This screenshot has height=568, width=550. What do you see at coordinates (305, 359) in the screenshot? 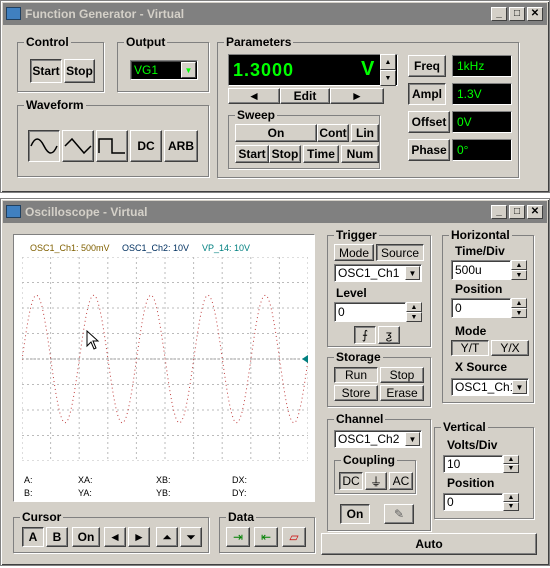
I see `trigger-marker-icon` at bounding box center [305, 359].